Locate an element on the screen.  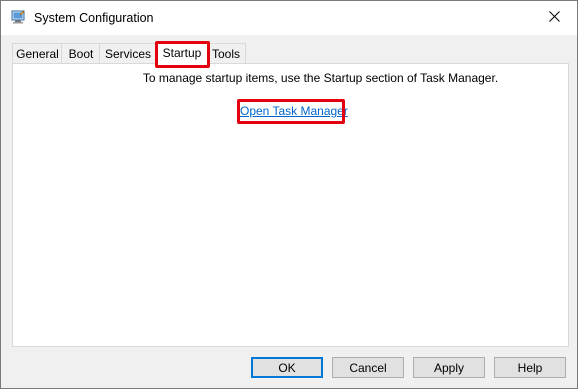
cancel-button: Cancel is located at coordinates (368, 367).